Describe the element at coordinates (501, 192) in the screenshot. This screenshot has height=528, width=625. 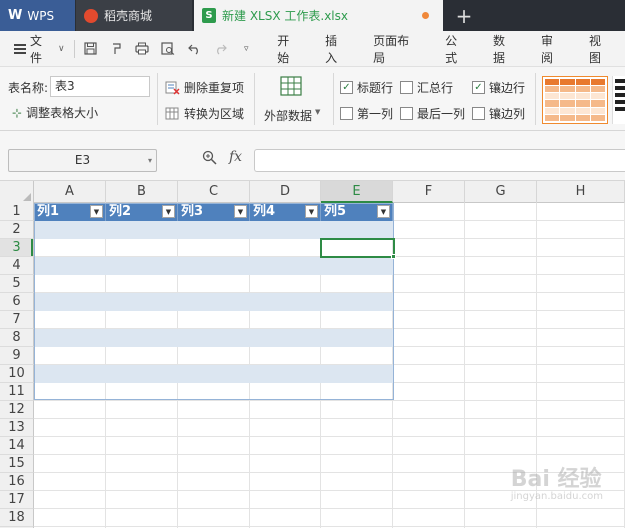
I see `column-header-g: G` at that location.